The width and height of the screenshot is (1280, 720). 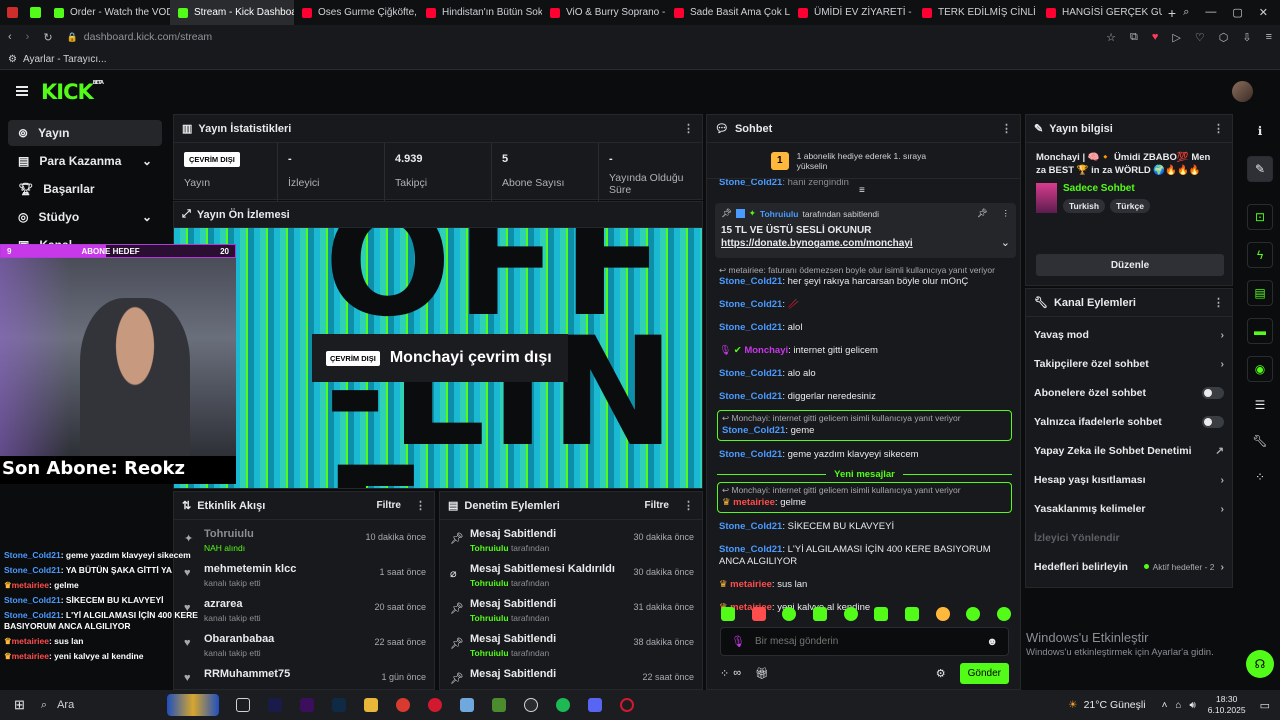 I want to click on clock: 18:30 6.10.2025, so click(x=1227, y=705).